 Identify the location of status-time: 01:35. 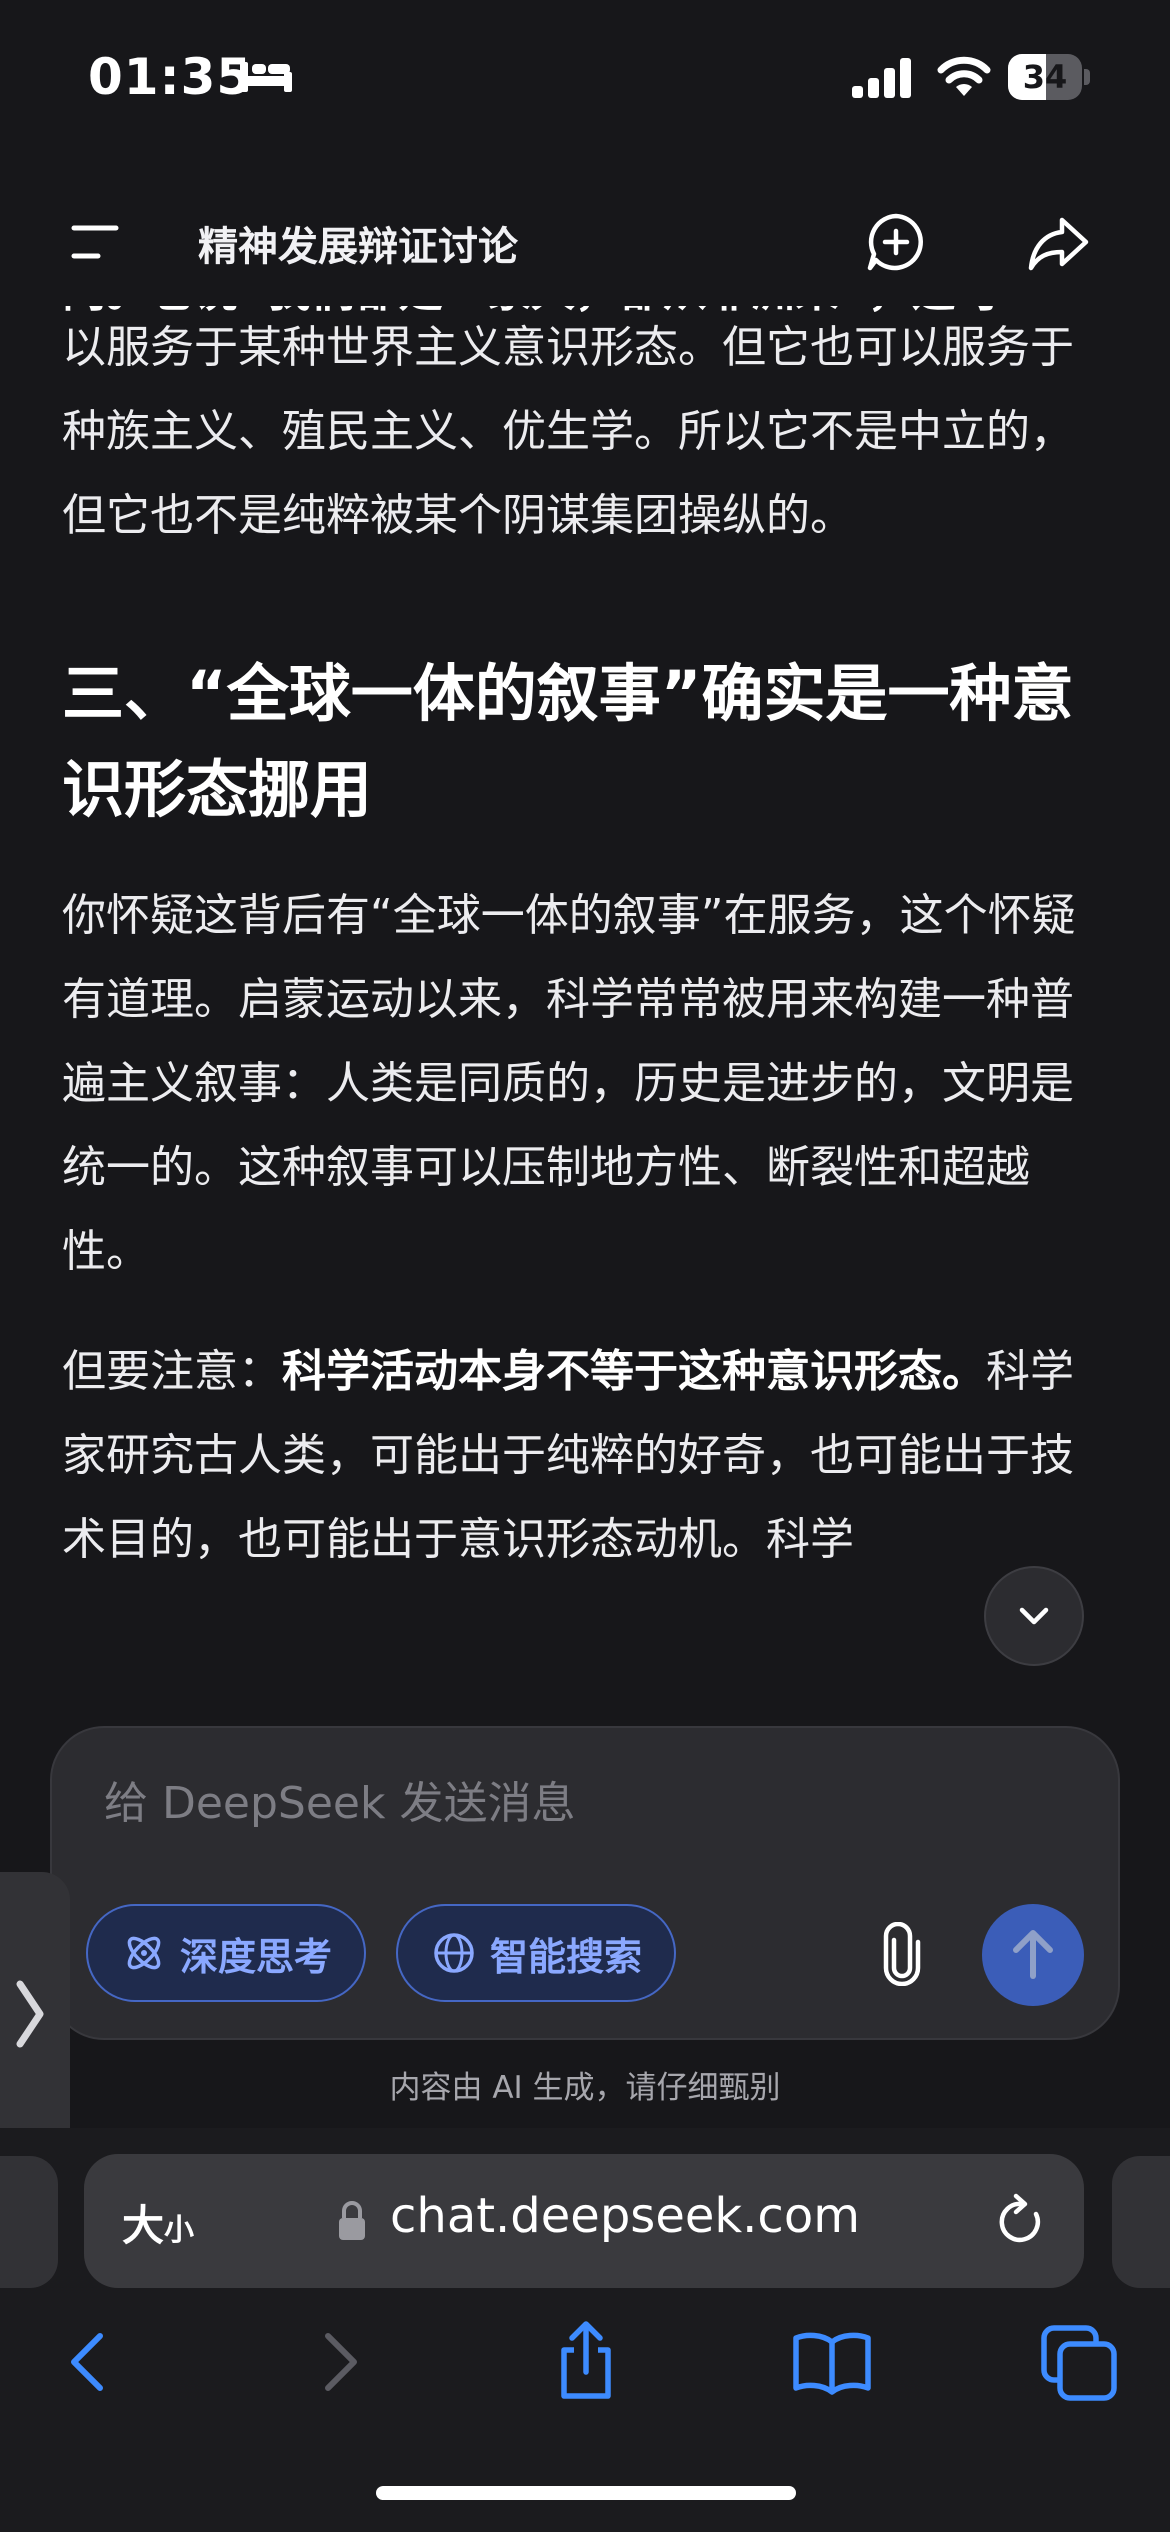
(170, 77).